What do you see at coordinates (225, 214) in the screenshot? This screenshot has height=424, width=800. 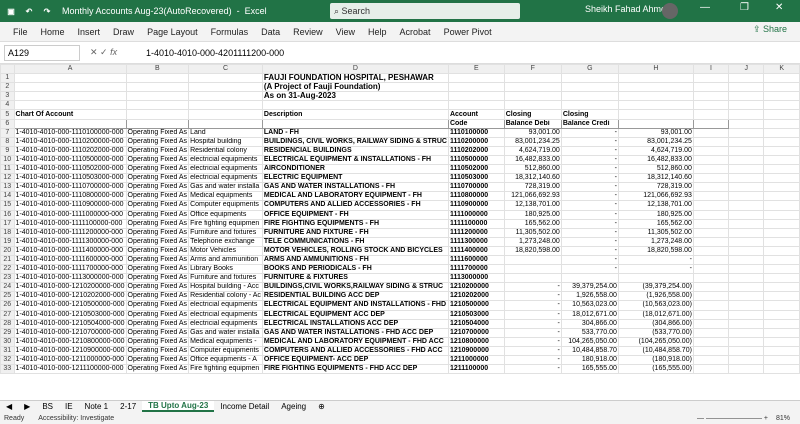 I see `cell-asset-type: Office equipments` at bounding box center [225, 214].